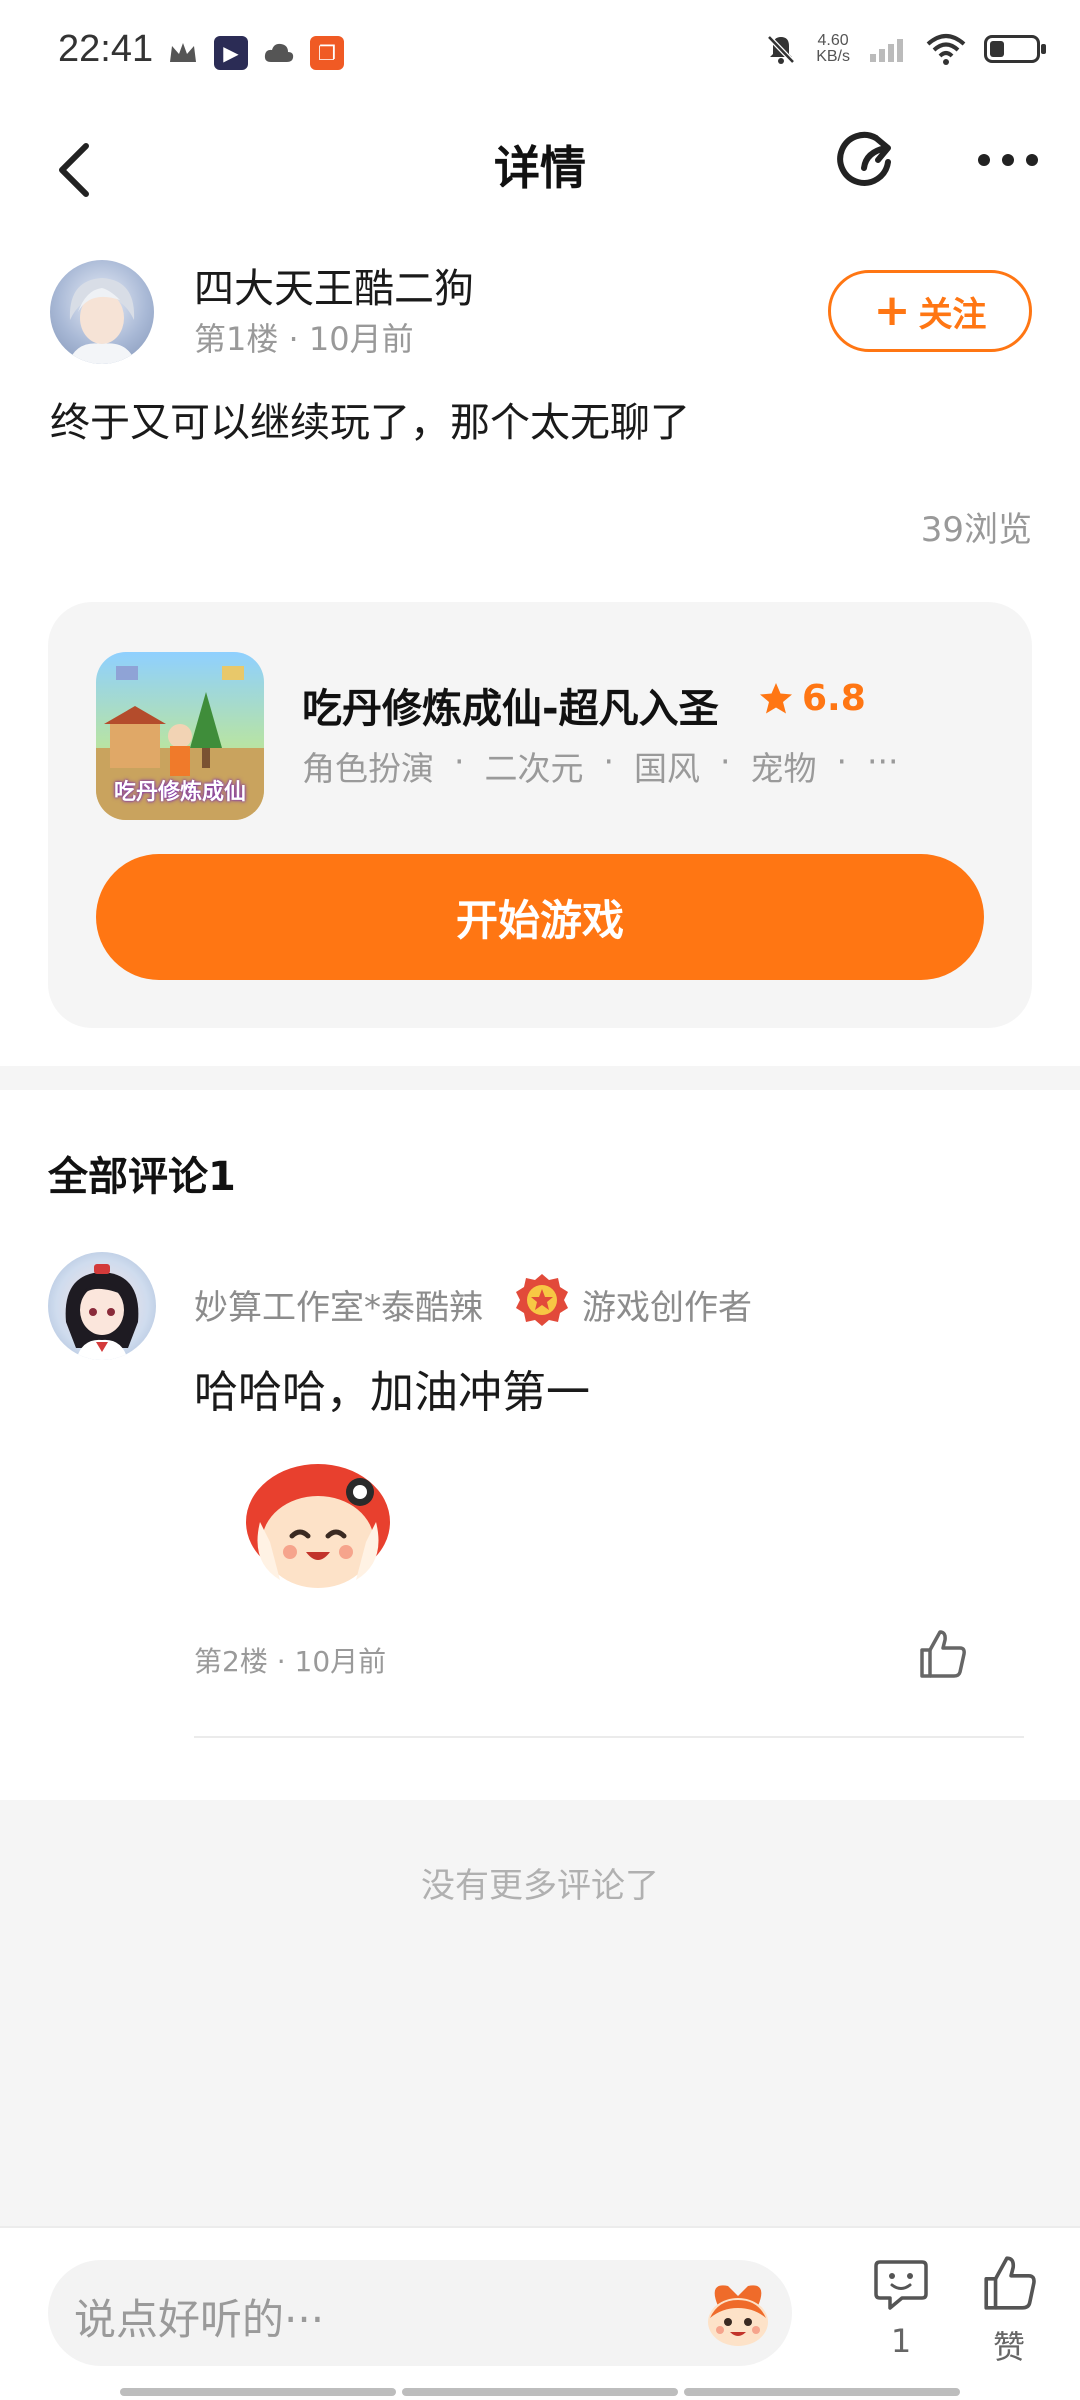  Describe the element at coordinates (540, 55) in the screenshot. I see `status-bar: 22:41 ▶ ❐ 4.60 KB/s` at that location.